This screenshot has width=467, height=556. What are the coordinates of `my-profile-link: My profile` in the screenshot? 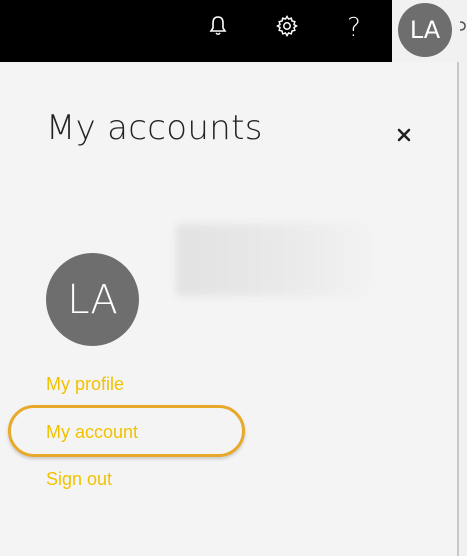 It's located at (85, 384).